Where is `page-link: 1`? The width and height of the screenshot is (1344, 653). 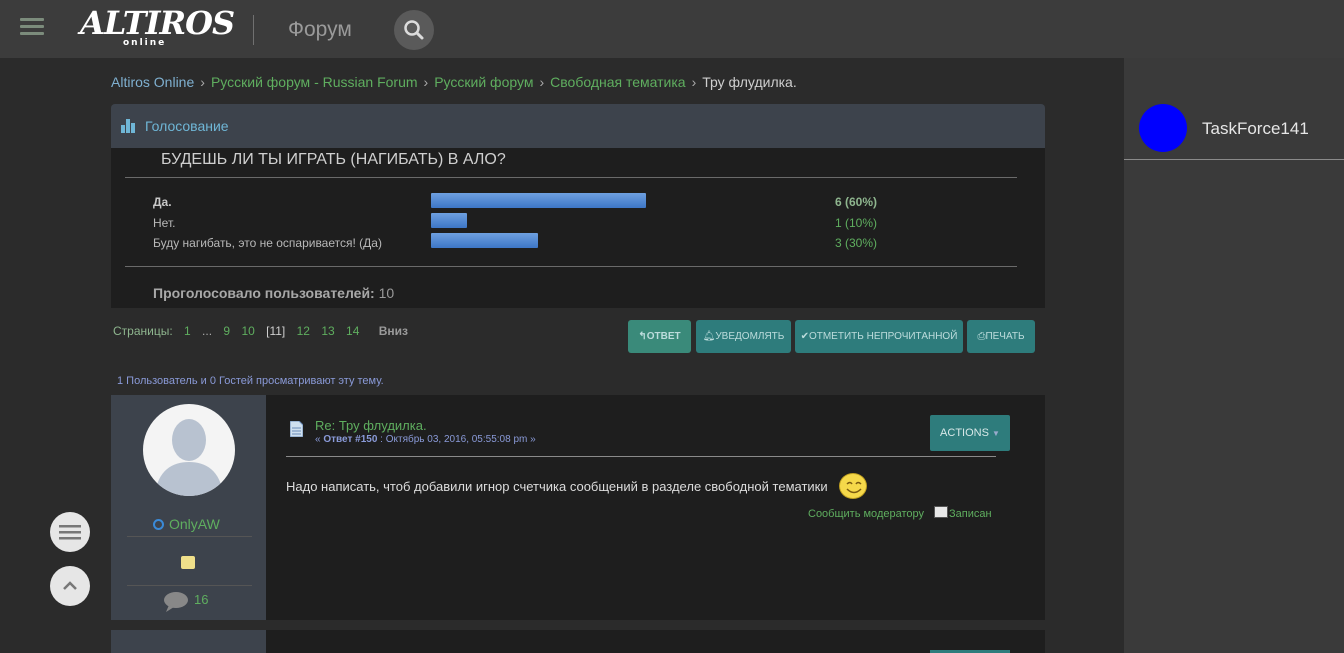 page-link: 1 is located at coordinates (187, 331).